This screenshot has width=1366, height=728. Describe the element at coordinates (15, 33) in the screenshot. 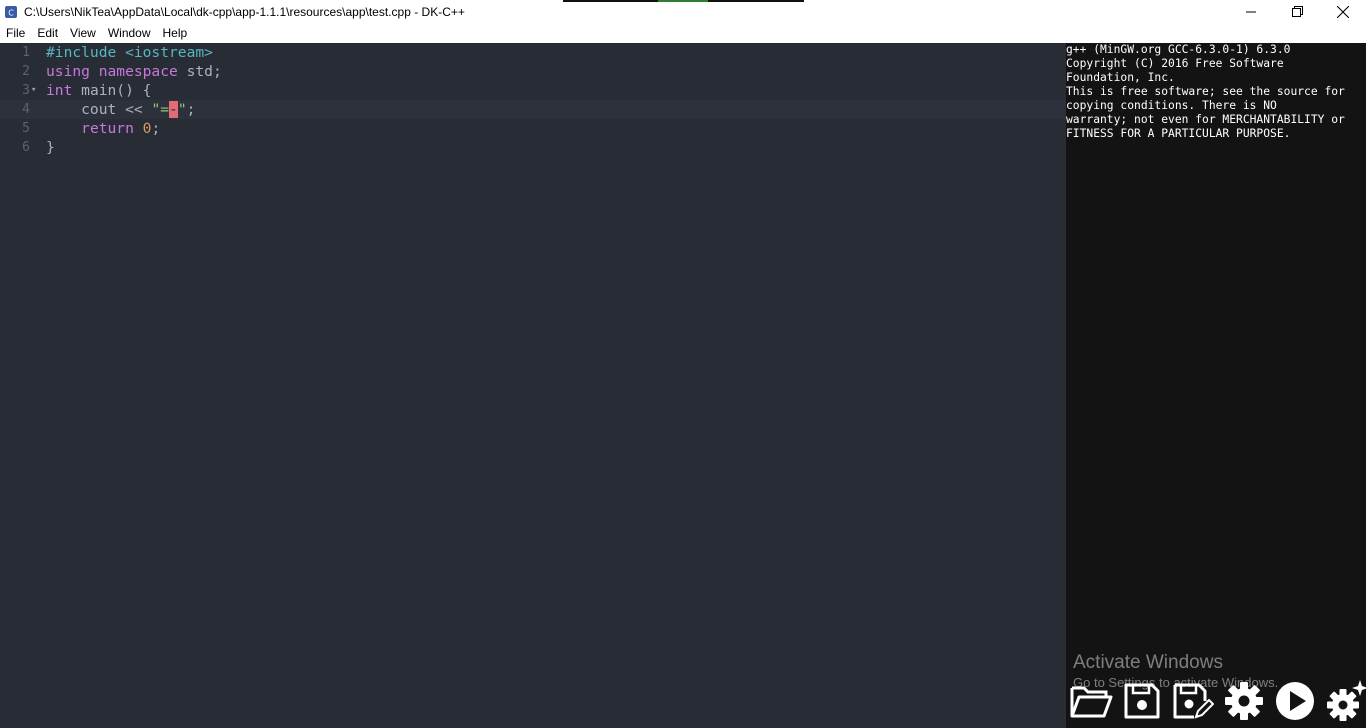

I see `menu-file: File` at that location.